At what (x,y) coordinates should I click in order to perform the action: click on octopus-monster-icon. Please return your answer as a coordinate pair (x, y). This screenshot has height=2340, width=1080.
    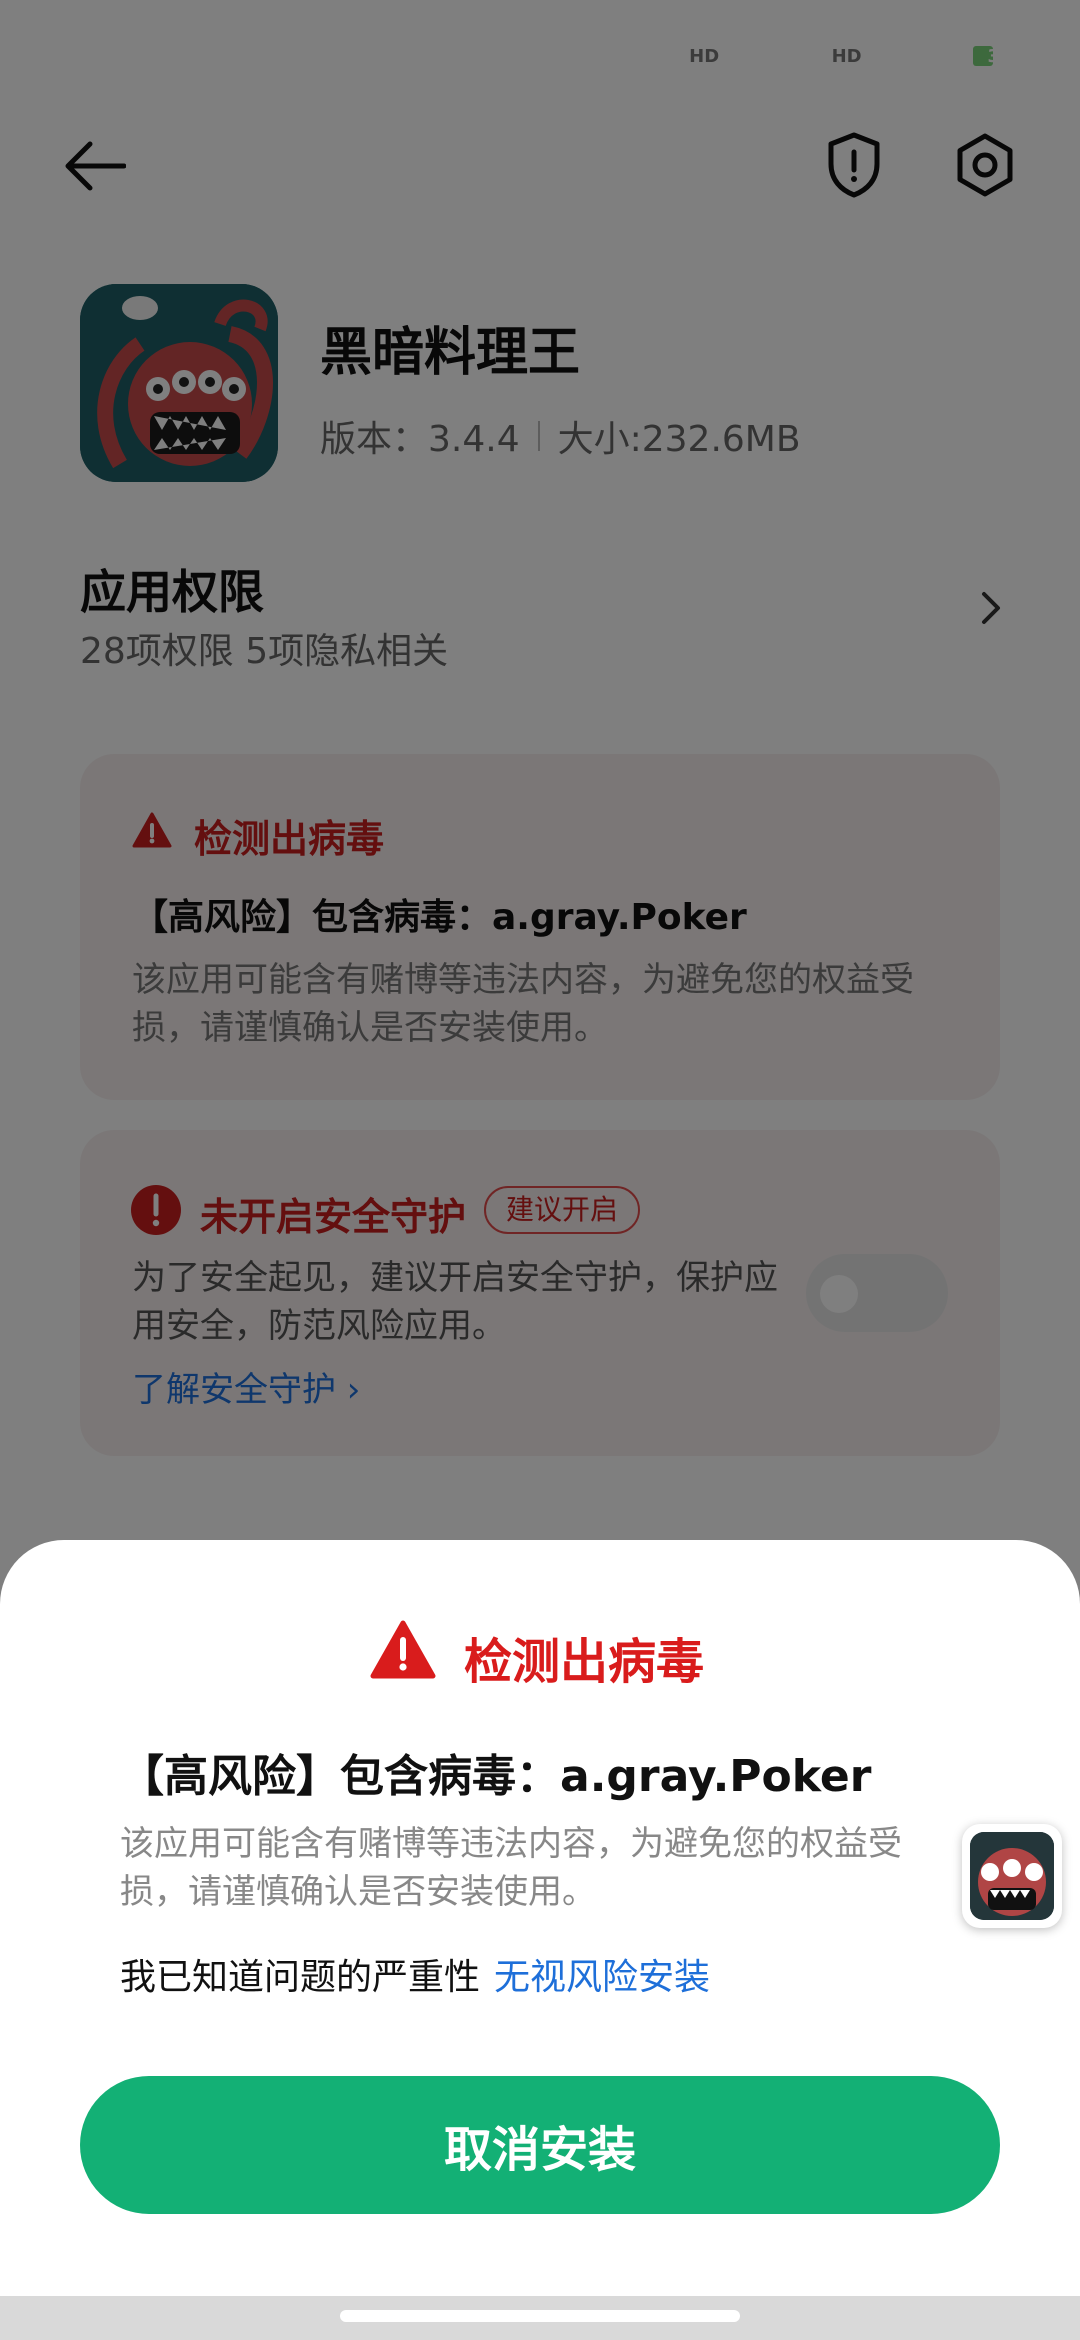
    Looking at the image, I should click on (1012, 1876).